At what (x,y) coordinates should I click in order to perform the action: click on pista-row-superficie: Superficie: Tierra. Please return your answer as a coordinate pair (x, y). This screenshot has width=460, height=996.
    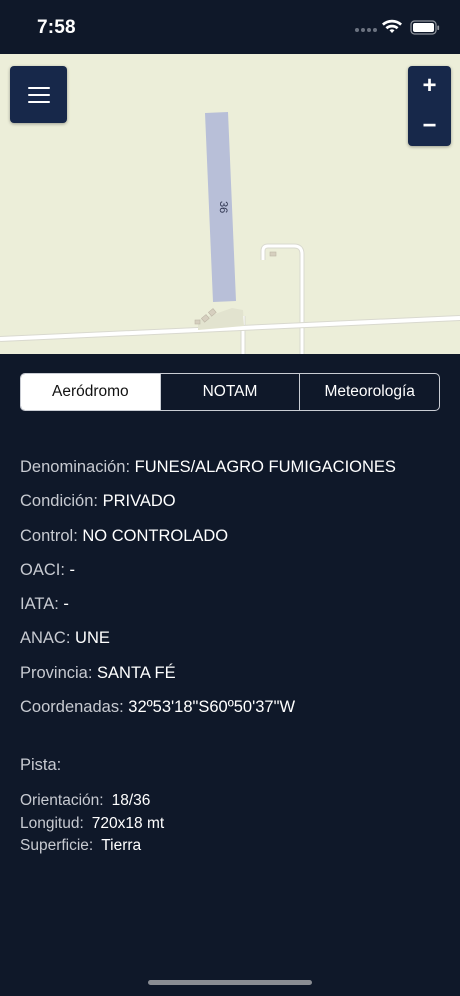
    Looking at the image, I should click on (92, 846).